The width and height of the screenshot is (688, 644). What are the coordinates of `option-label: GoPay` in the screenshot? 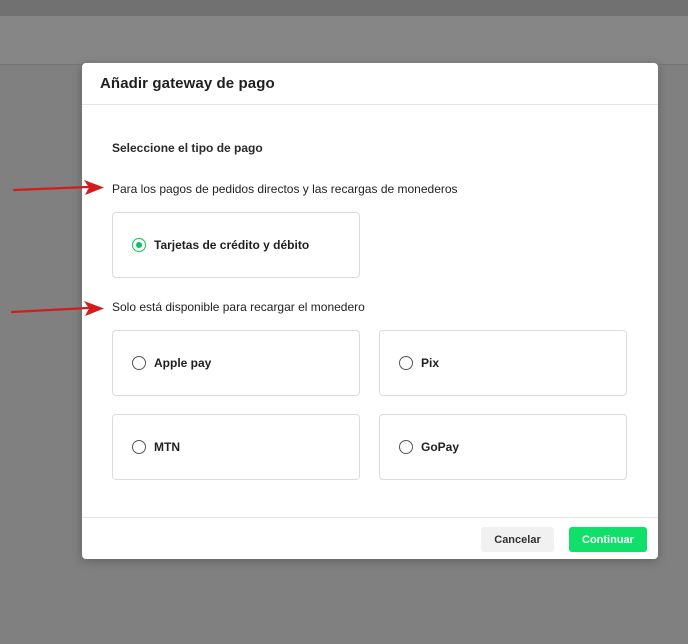 It's located at (440, 447).